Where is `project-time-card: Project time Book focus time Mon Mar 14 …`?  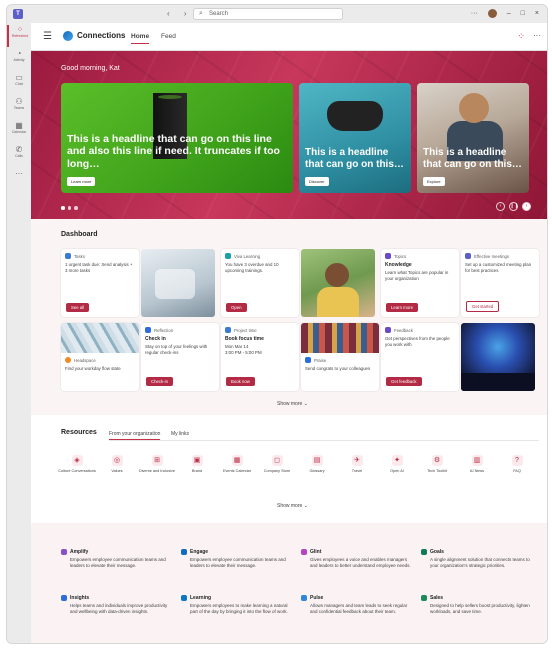 project-time-card: Project time Book focus time Mon Mar 14 … is located at coordinates (260, 357).